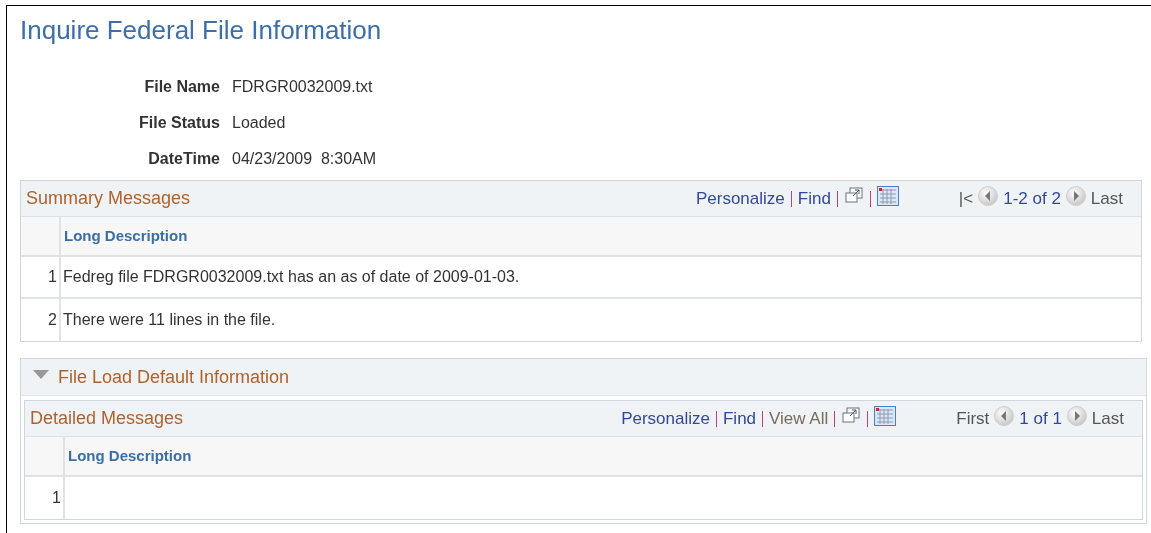 This screenshot has height=533, width=1151. Describe the element at coordinates (179, 123) in the screenshot. I see `field-label: File Status` at that location.